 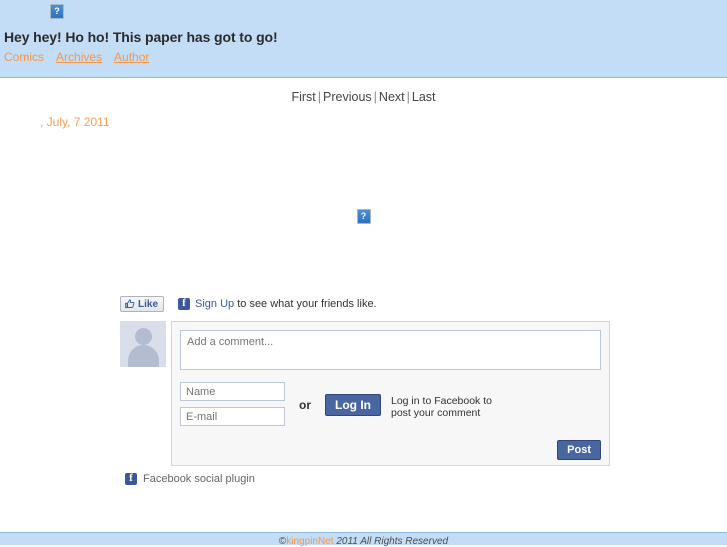 What do you see at coordinates (305, 304) in the screenshot?
I see `signup-suffix: to see what your friends like.` at bounding box center [305, 304].